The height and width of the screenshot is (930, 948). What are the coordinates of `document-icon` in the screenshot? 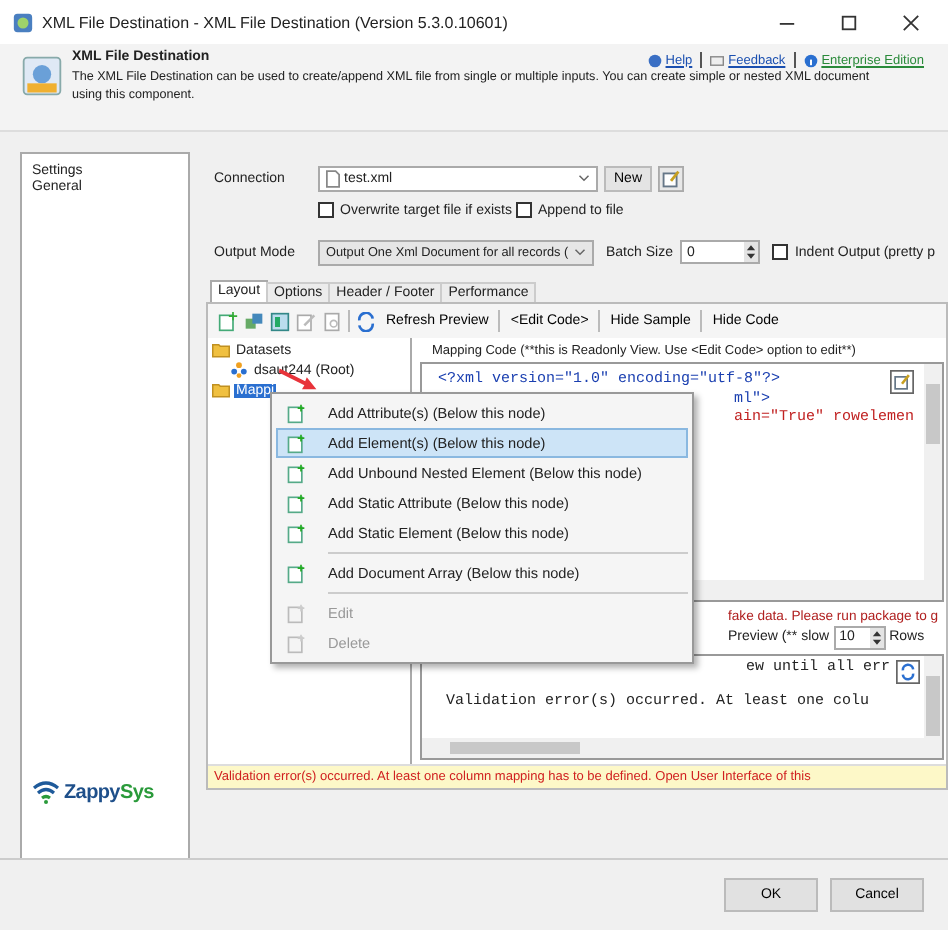 It's located at (332, 321).